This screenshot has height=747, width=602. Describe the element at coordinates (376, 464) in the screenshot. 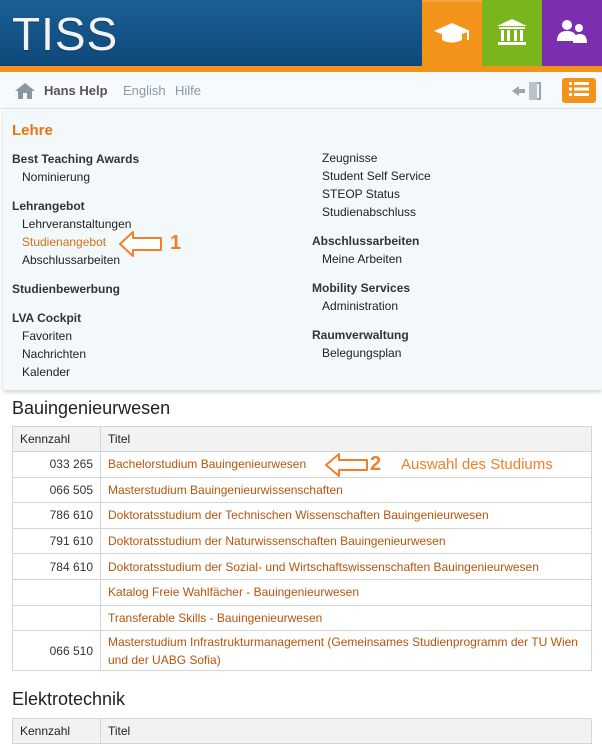

I see `annotation-step-2: 2` at that location.